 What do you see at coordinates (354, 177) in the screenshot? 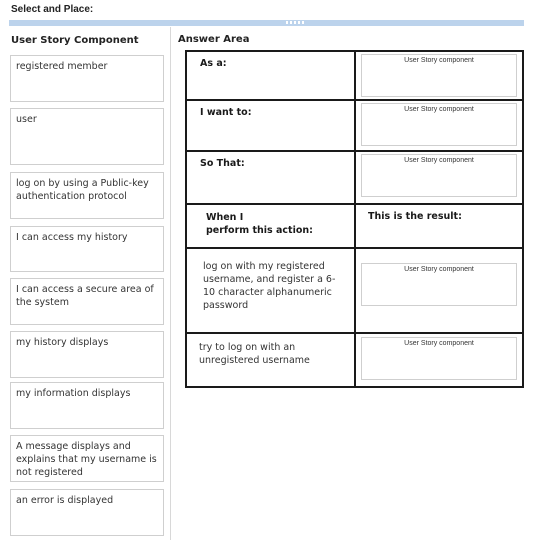
I see `row-so-that: So That: User Story component` at bounding box center [354, 177].